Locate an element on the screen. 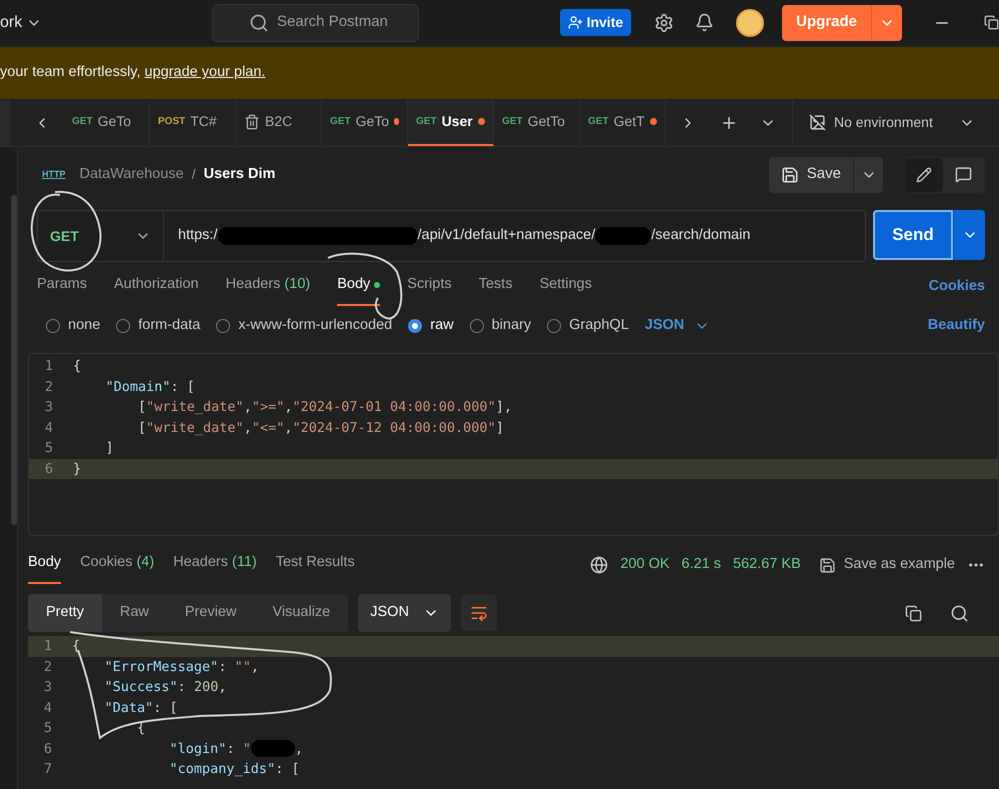  request-option-tab: Settings is located at coordinates (565, 290).